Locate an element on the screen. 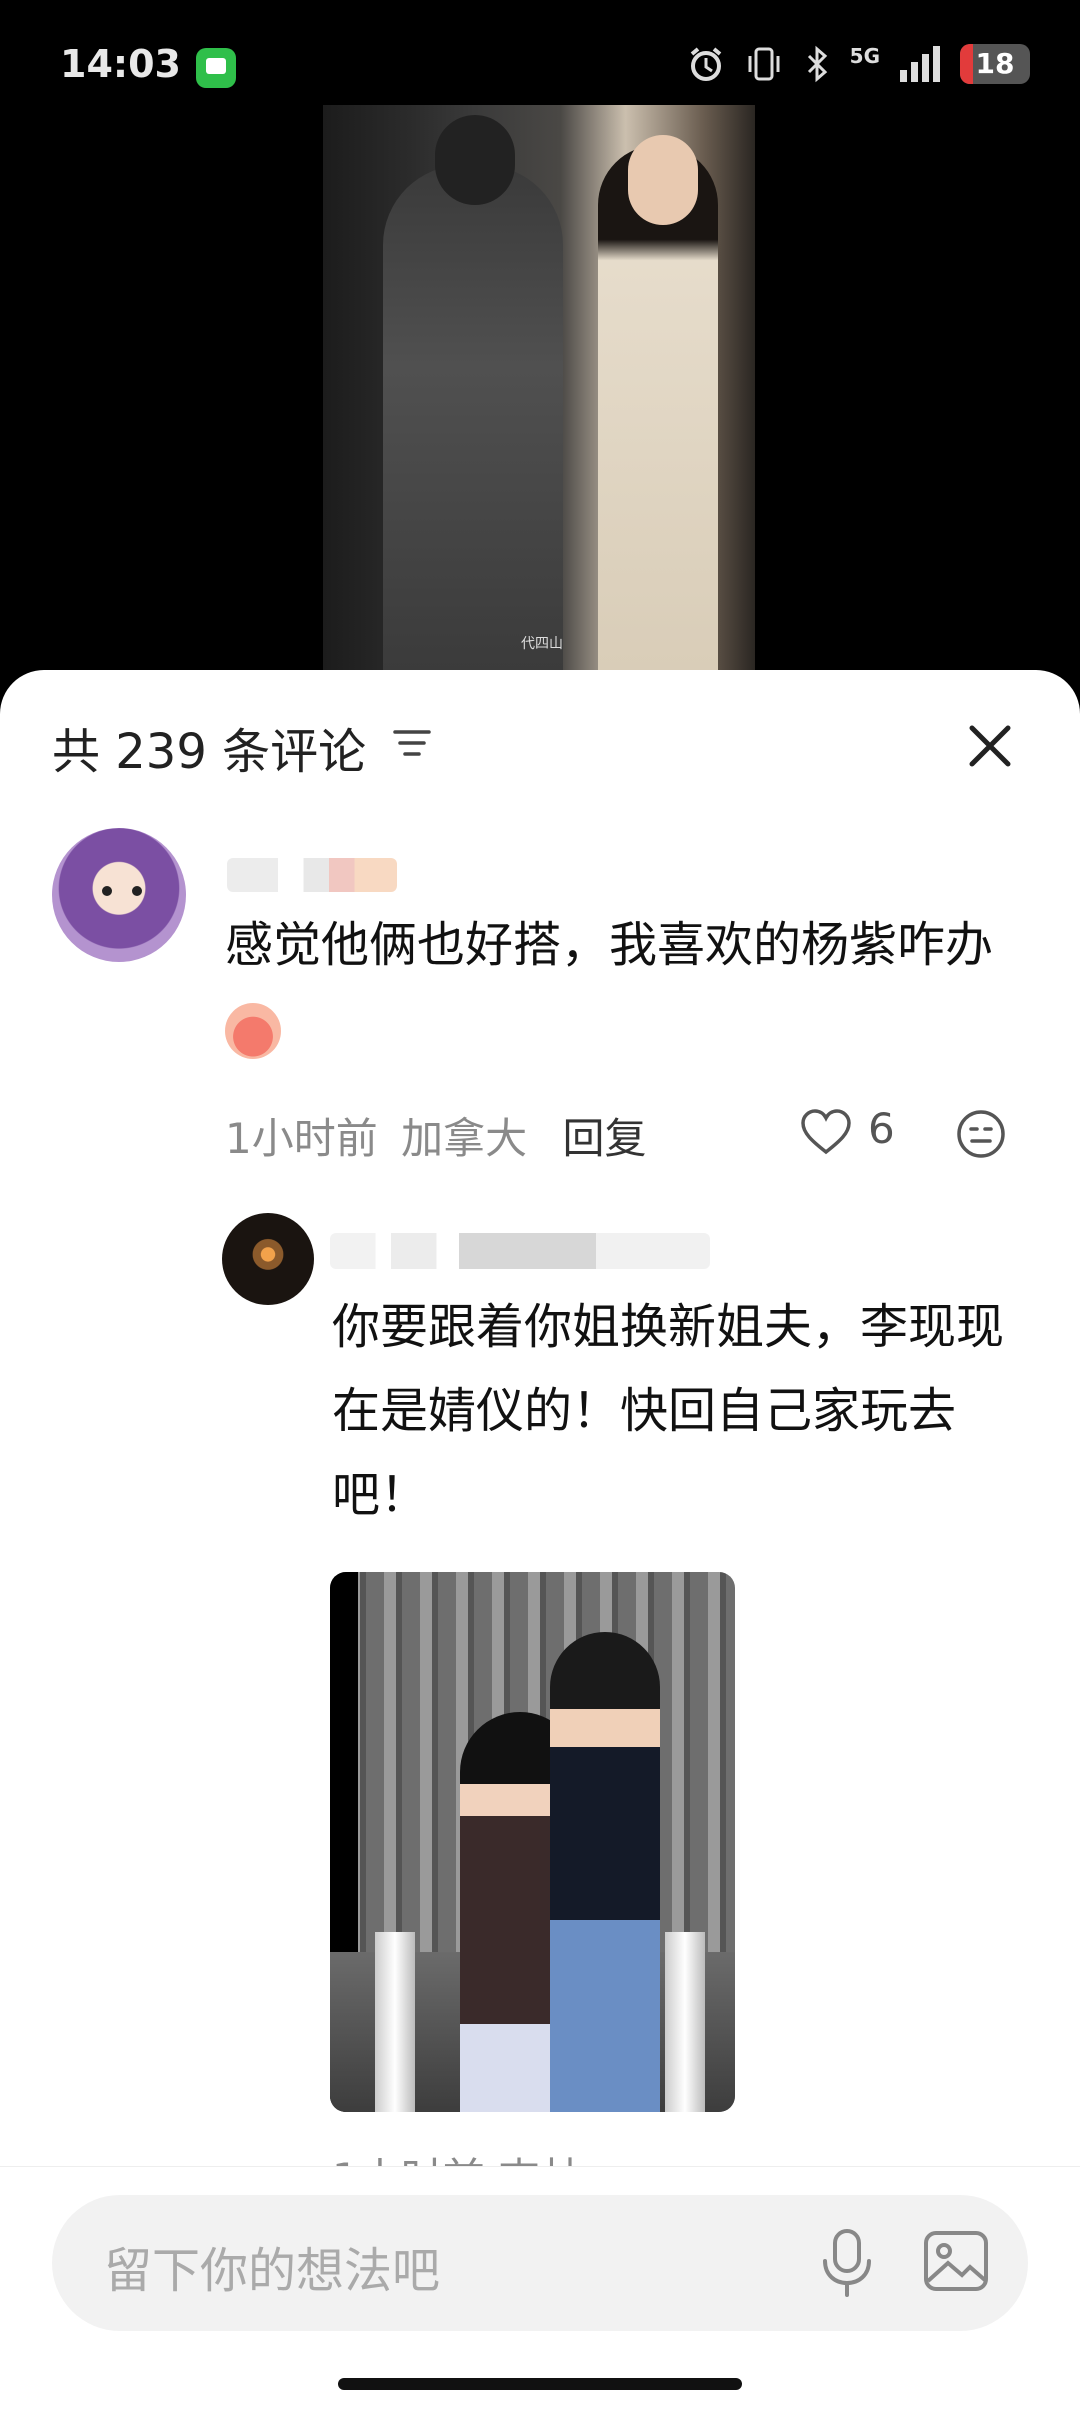 The width and height of the screenshot is (1080, 2412). username-blurred is located at coordinates (312, 875).